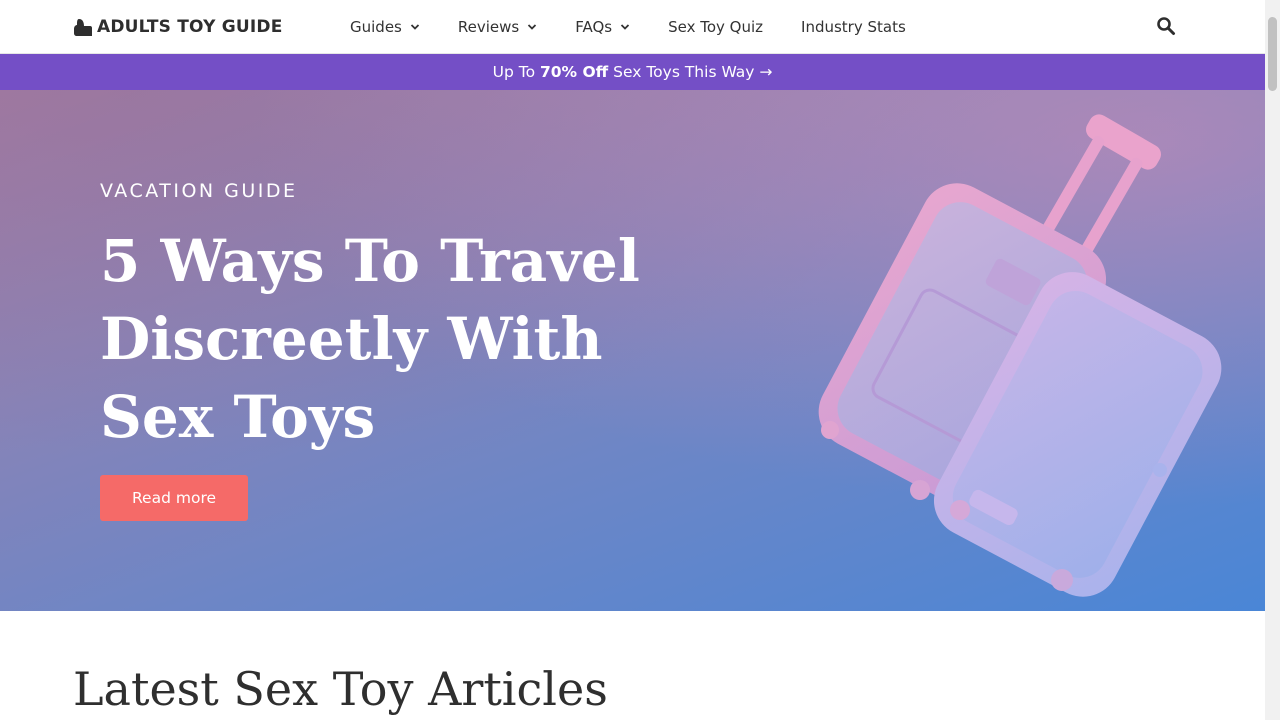  Describe the element at coordinates (574, 72) in the screenshot. I see `promo-highlight: 70% Off` at that location.